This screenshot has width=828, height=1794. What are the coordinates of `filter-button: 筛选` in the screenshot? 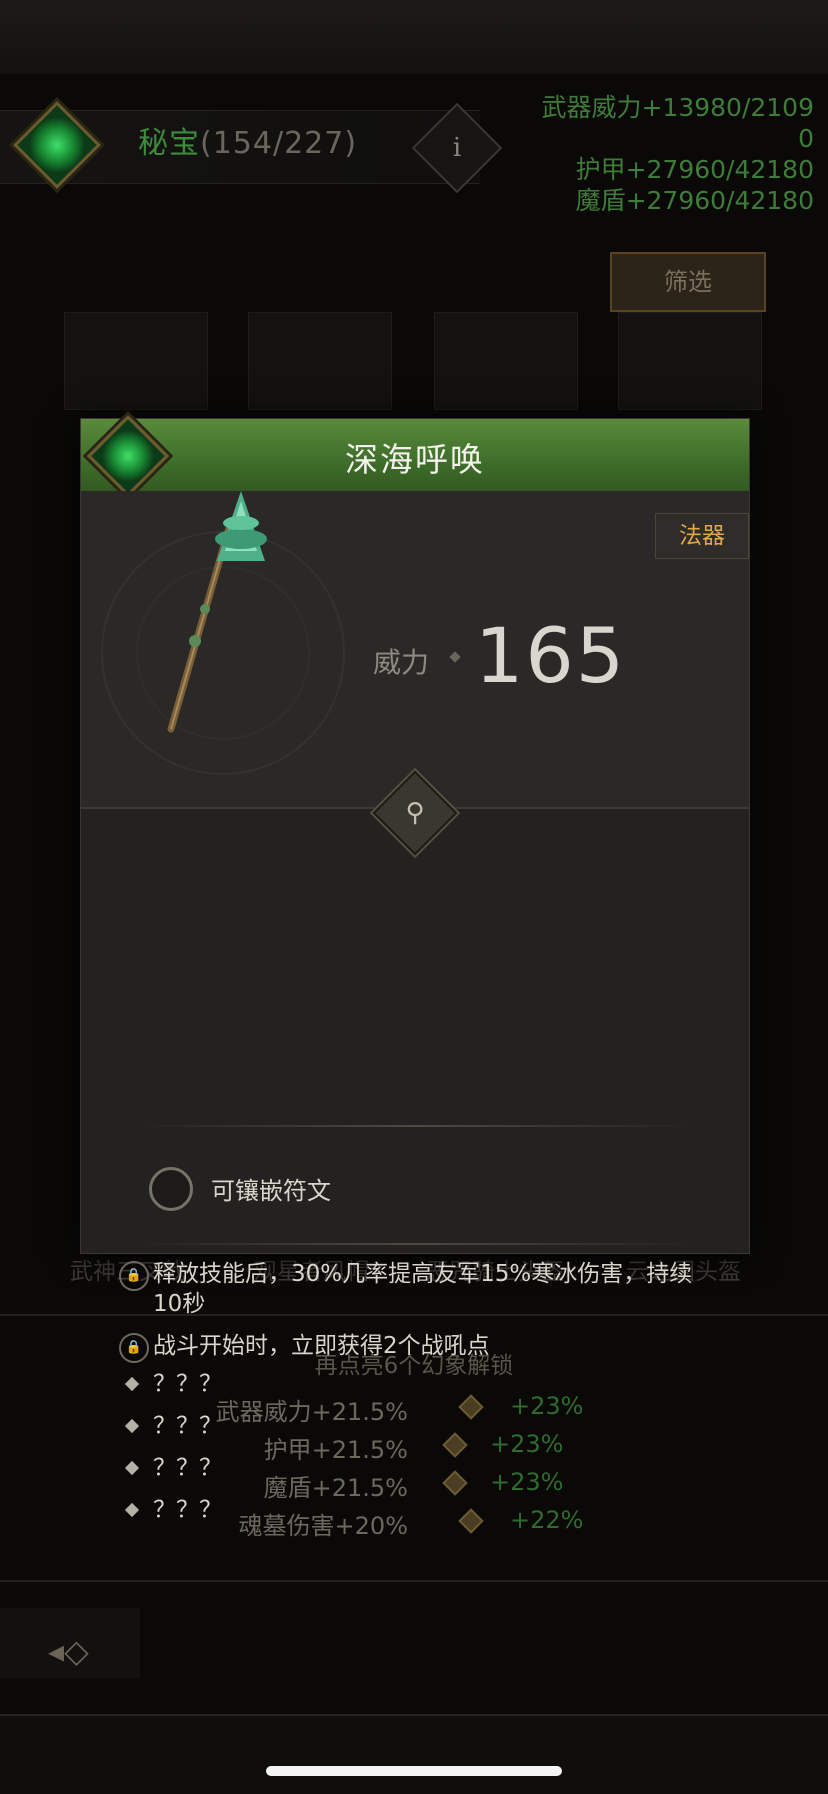 It's located at (688, 282).